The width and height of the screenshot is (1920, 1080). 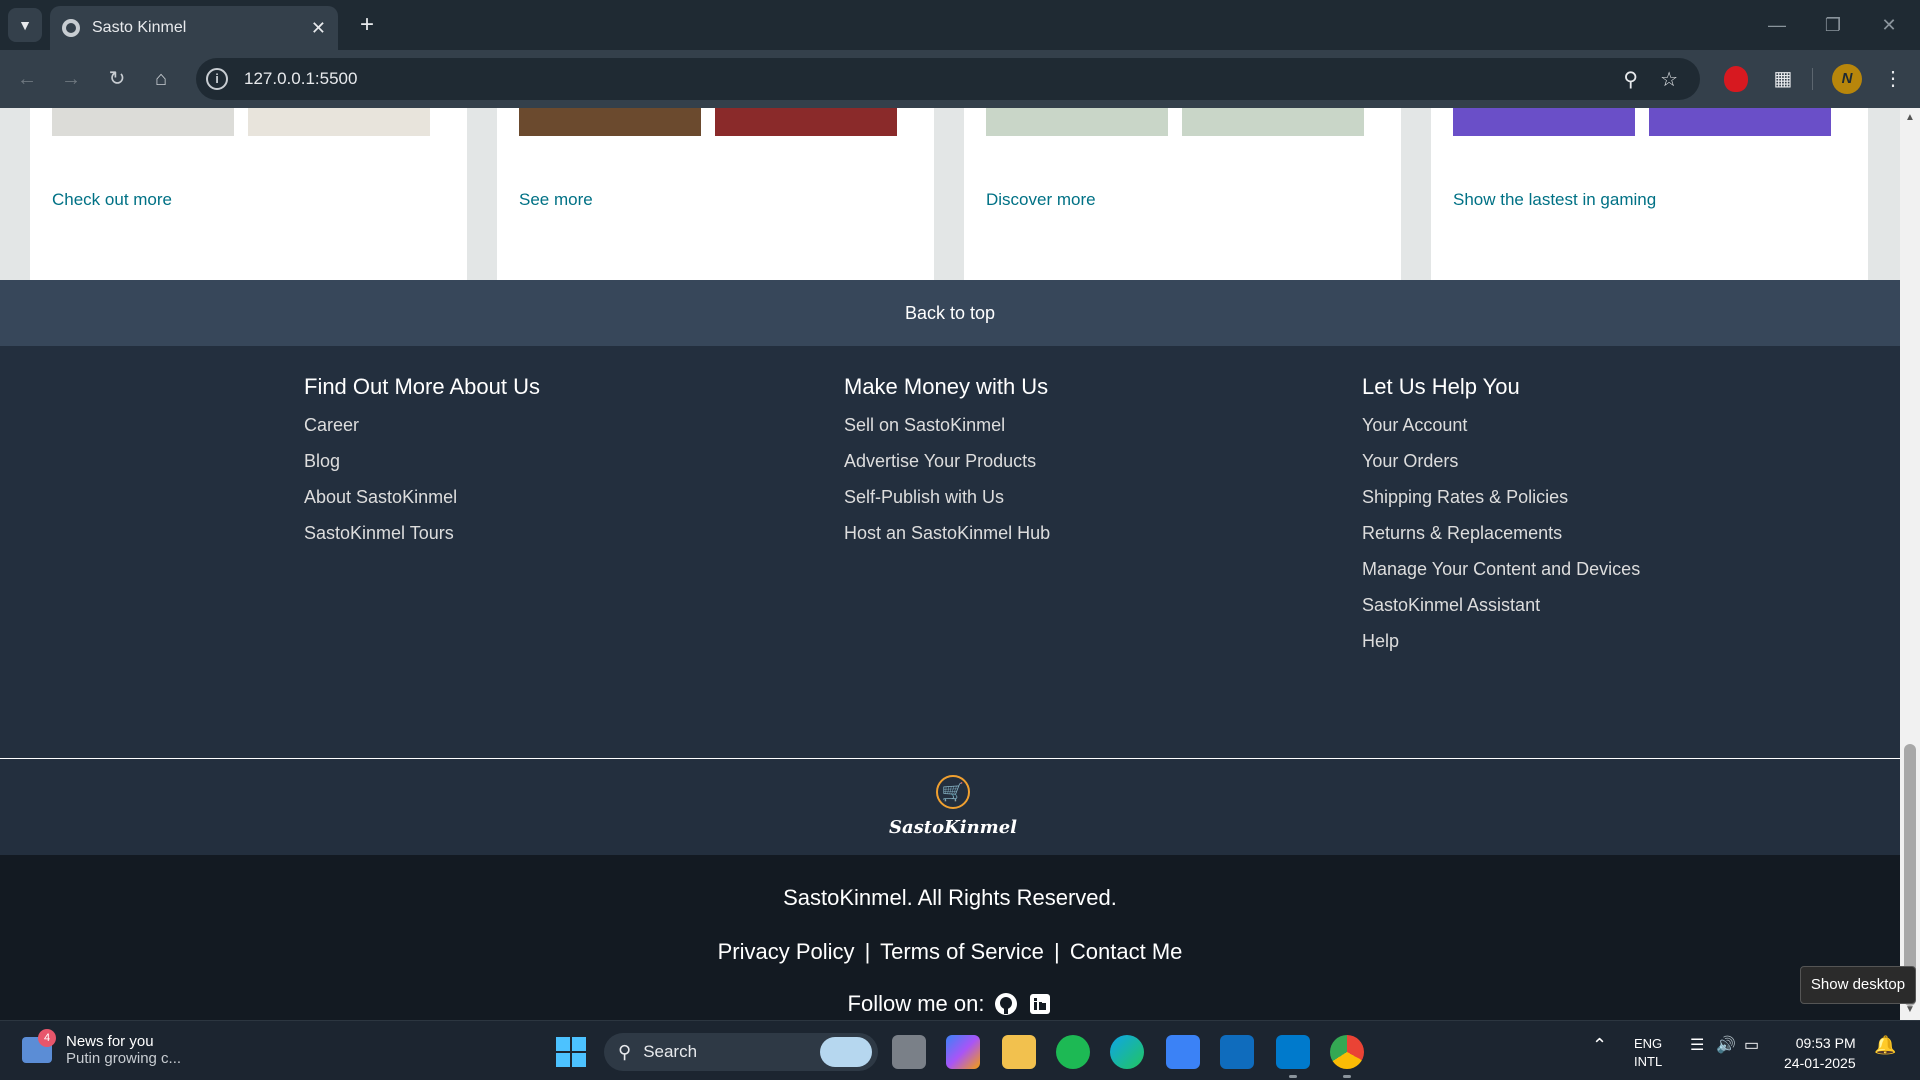 I want to click on footer-link-assistant: SastoKinmel Assistant, so click(x=1501, y=610).